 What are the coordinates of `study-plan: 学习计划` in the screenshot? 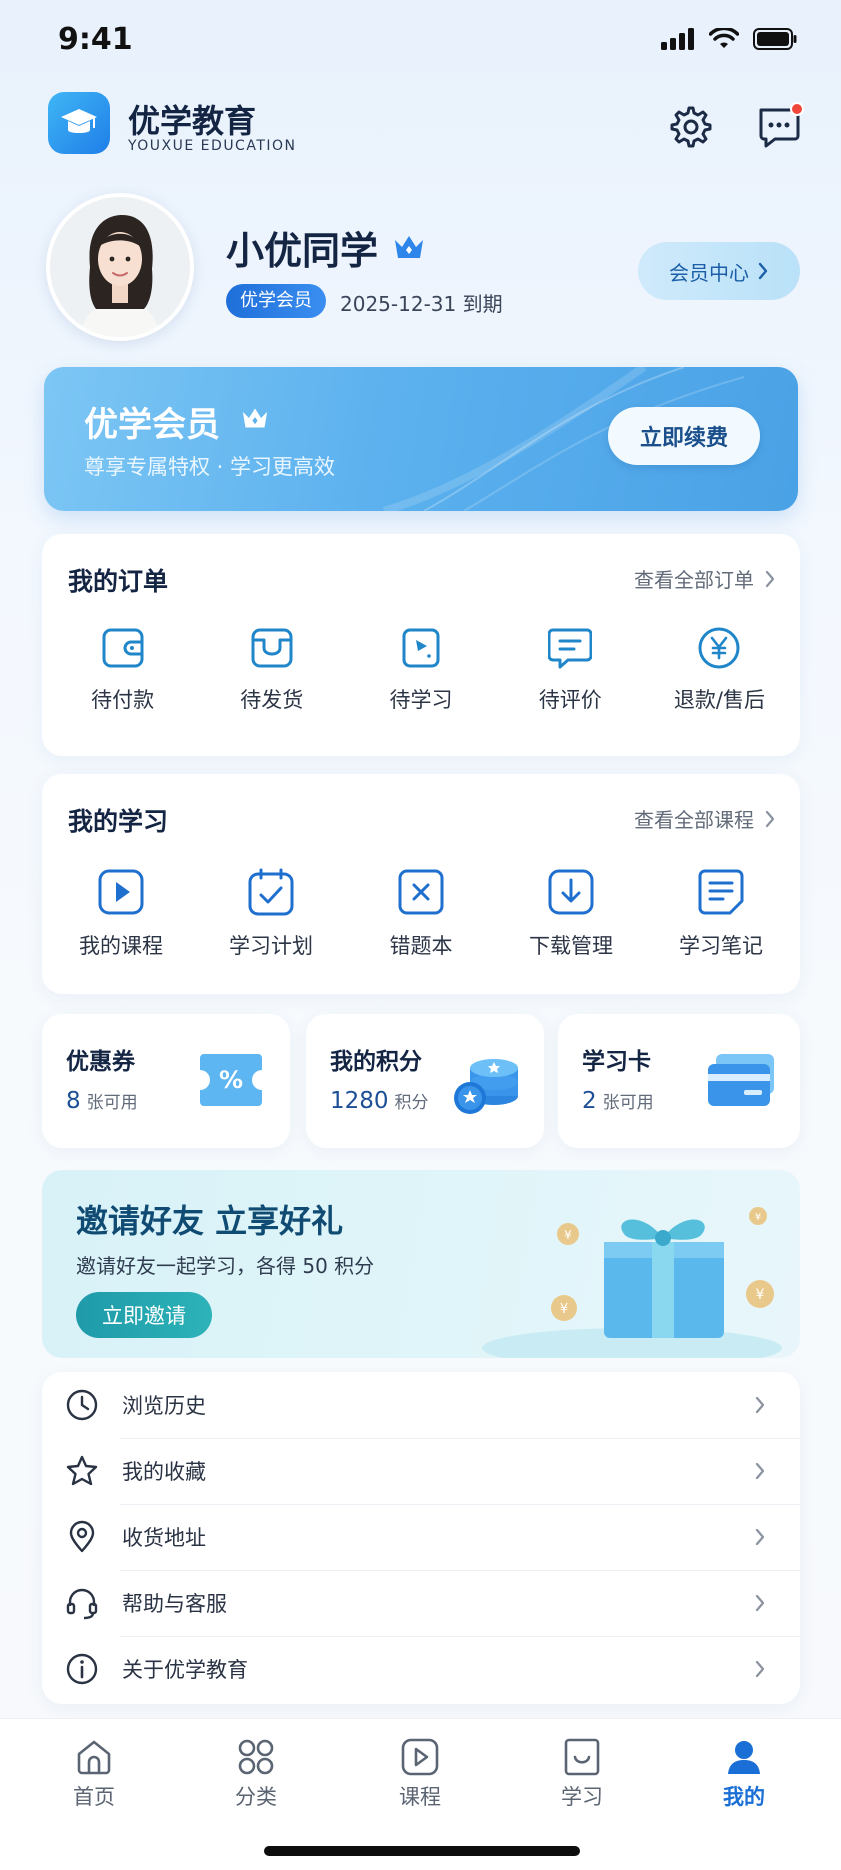 It's located at (271, 914).